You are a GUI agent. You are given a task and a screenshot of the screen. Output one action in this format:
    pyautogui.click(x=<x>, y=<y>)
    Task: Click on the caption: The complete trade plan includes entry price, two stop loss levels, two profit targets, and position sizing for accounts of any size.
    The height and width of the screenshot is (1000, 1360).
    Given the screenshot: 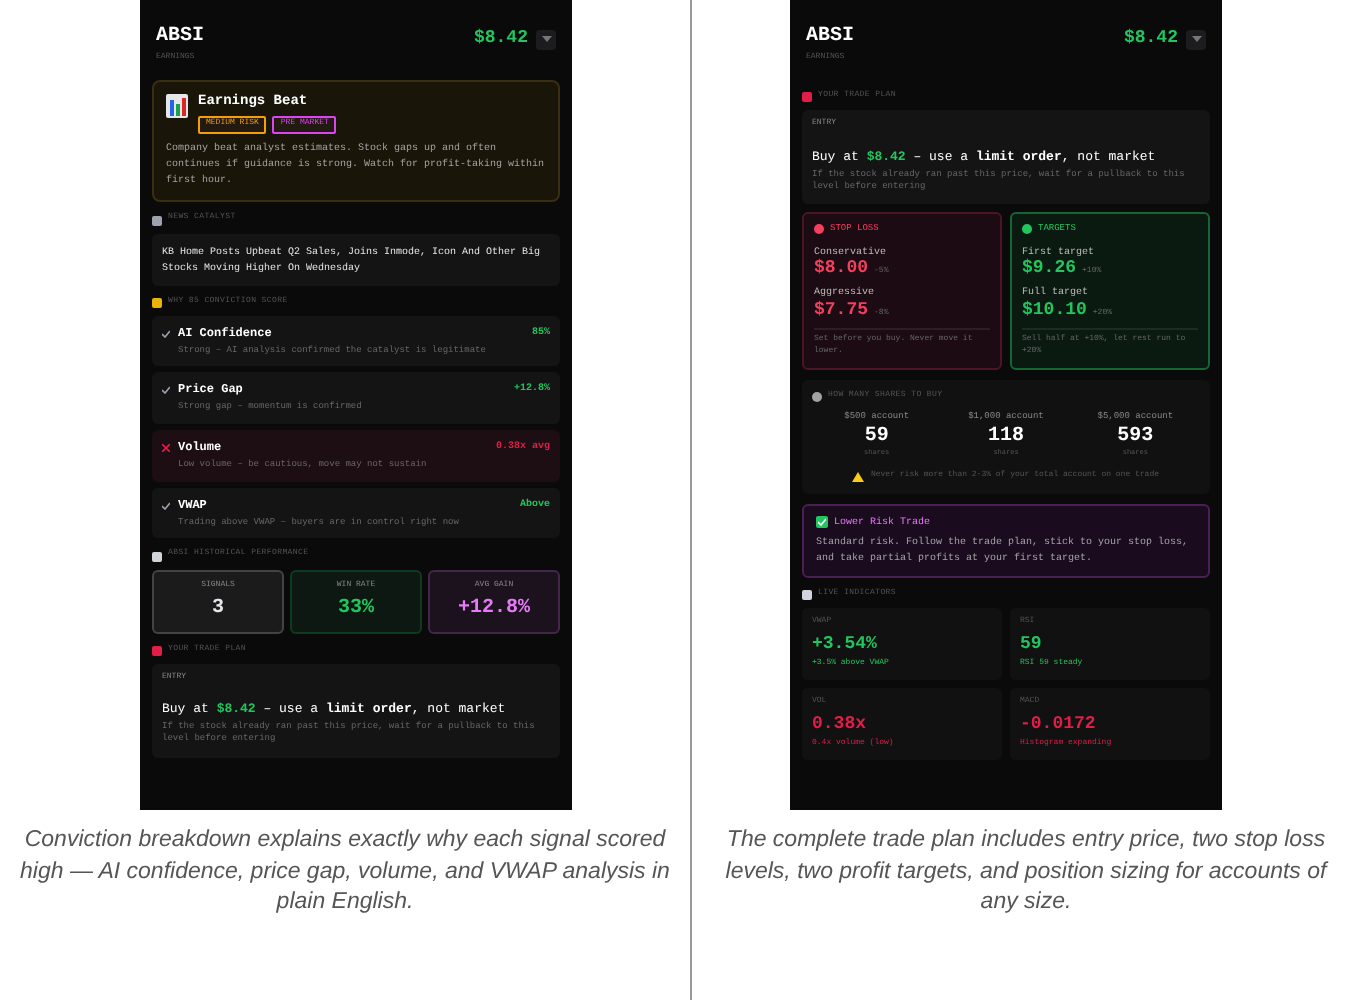 What is the action you would take?
    pyautogui.click(x=1027, y=872)
    